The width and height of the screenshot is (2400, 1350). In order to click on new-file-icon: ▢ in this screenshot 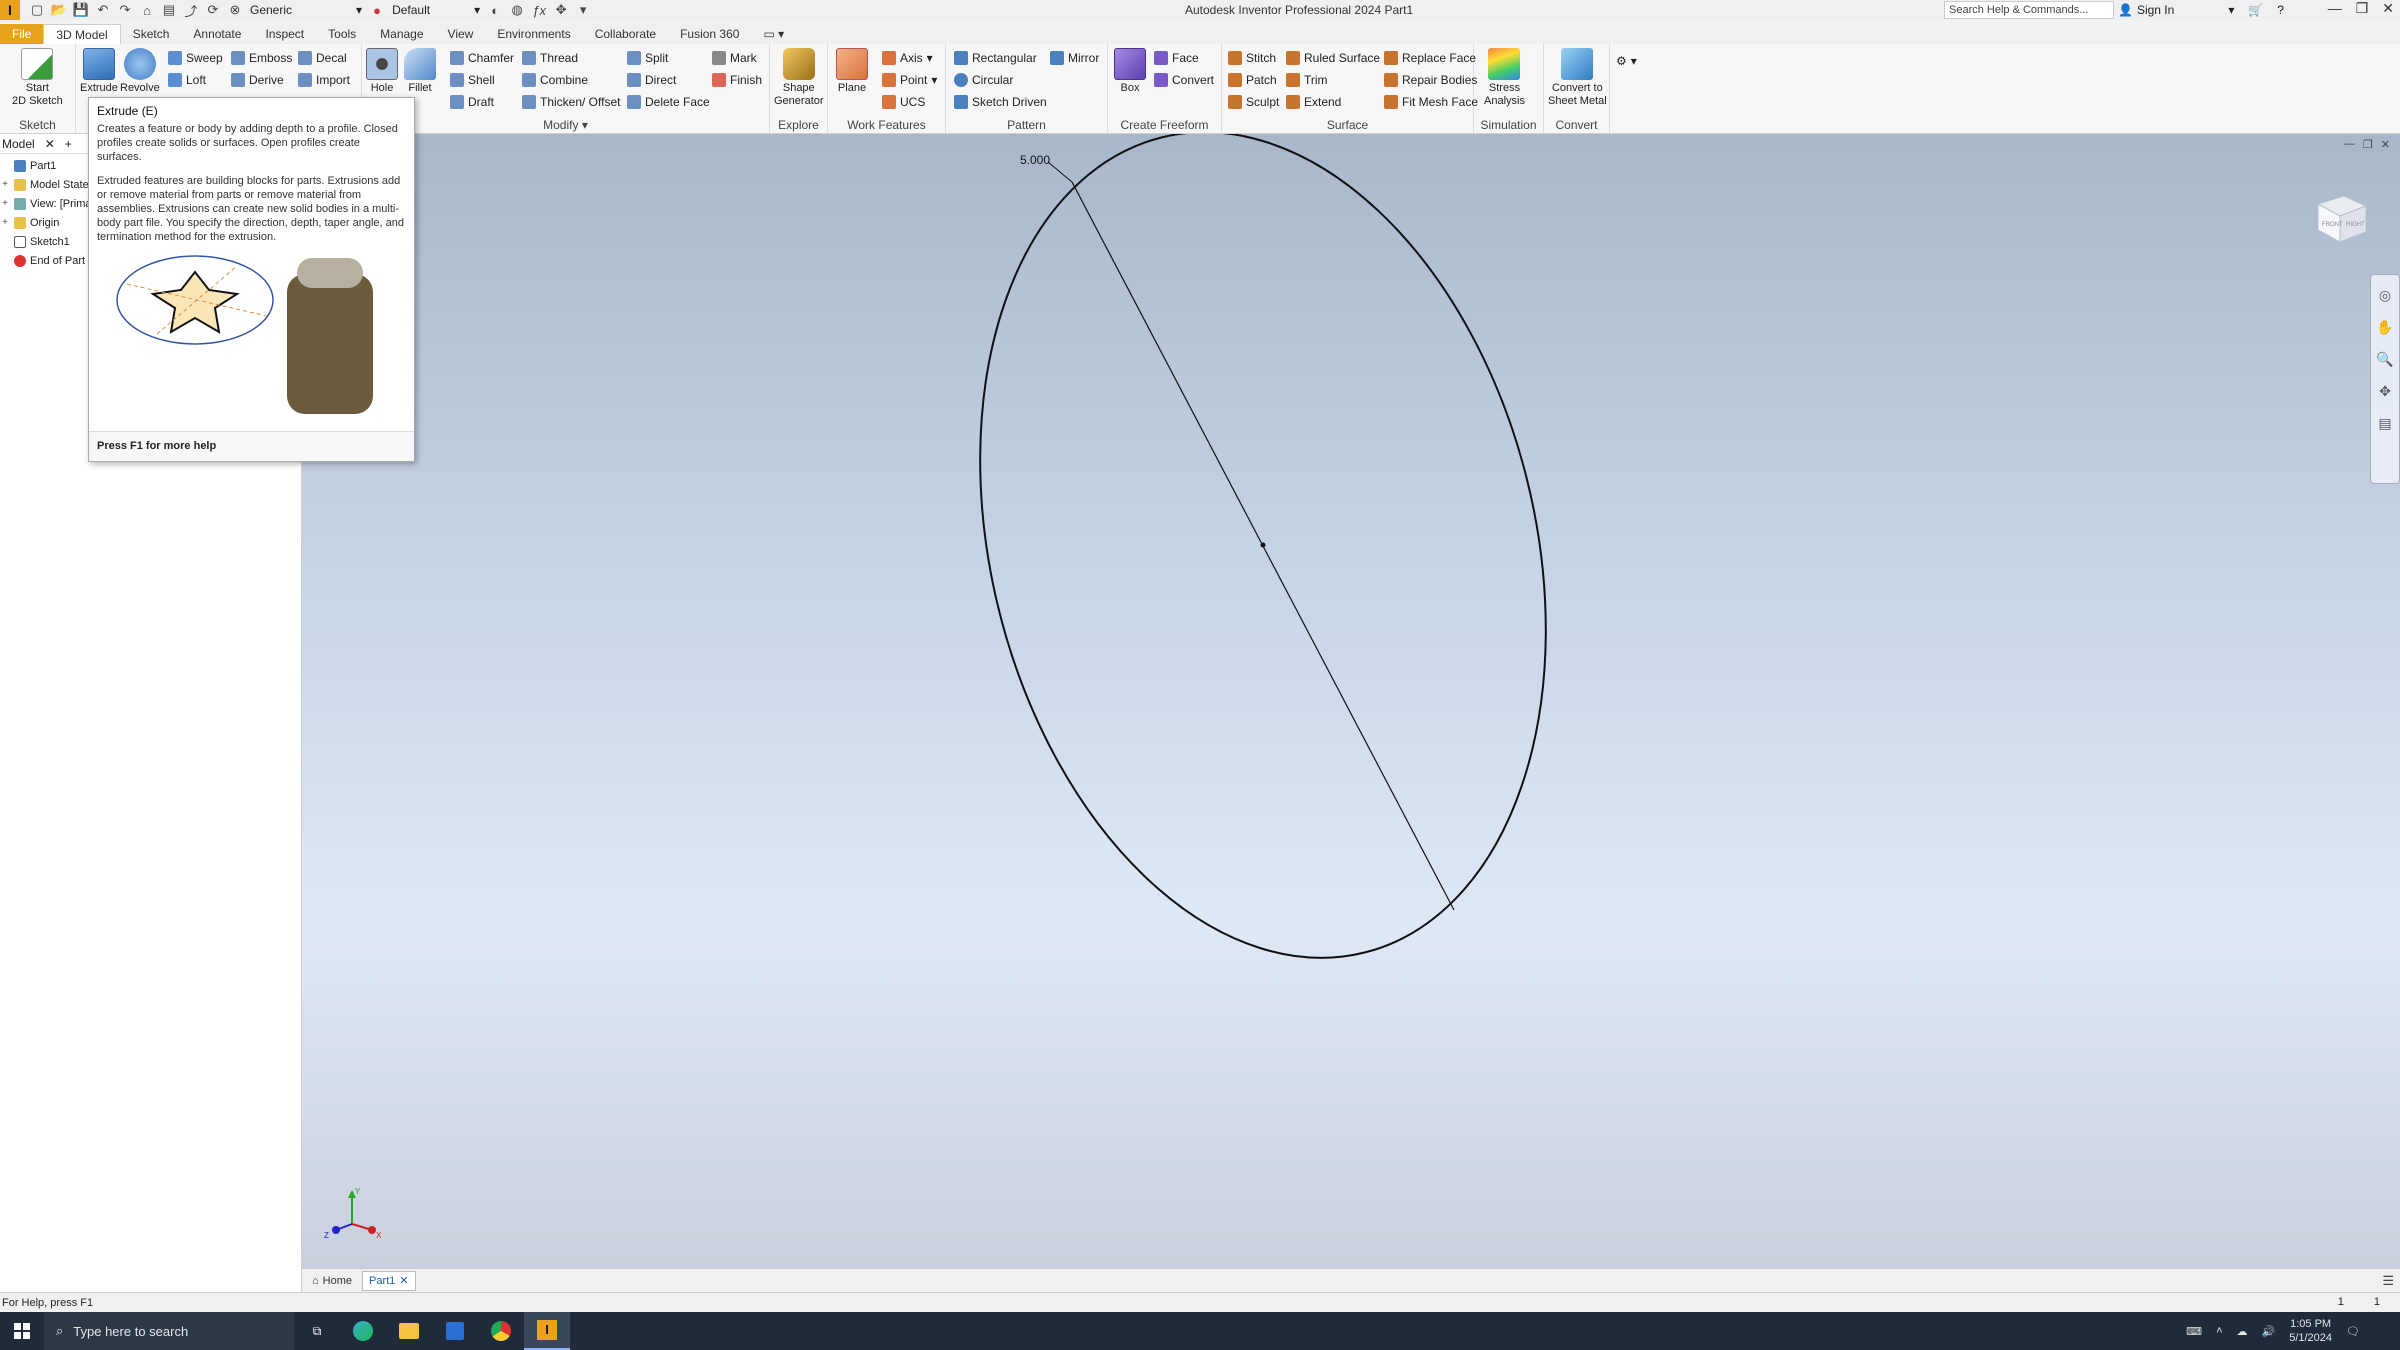, I will do `click(37, 10)`.